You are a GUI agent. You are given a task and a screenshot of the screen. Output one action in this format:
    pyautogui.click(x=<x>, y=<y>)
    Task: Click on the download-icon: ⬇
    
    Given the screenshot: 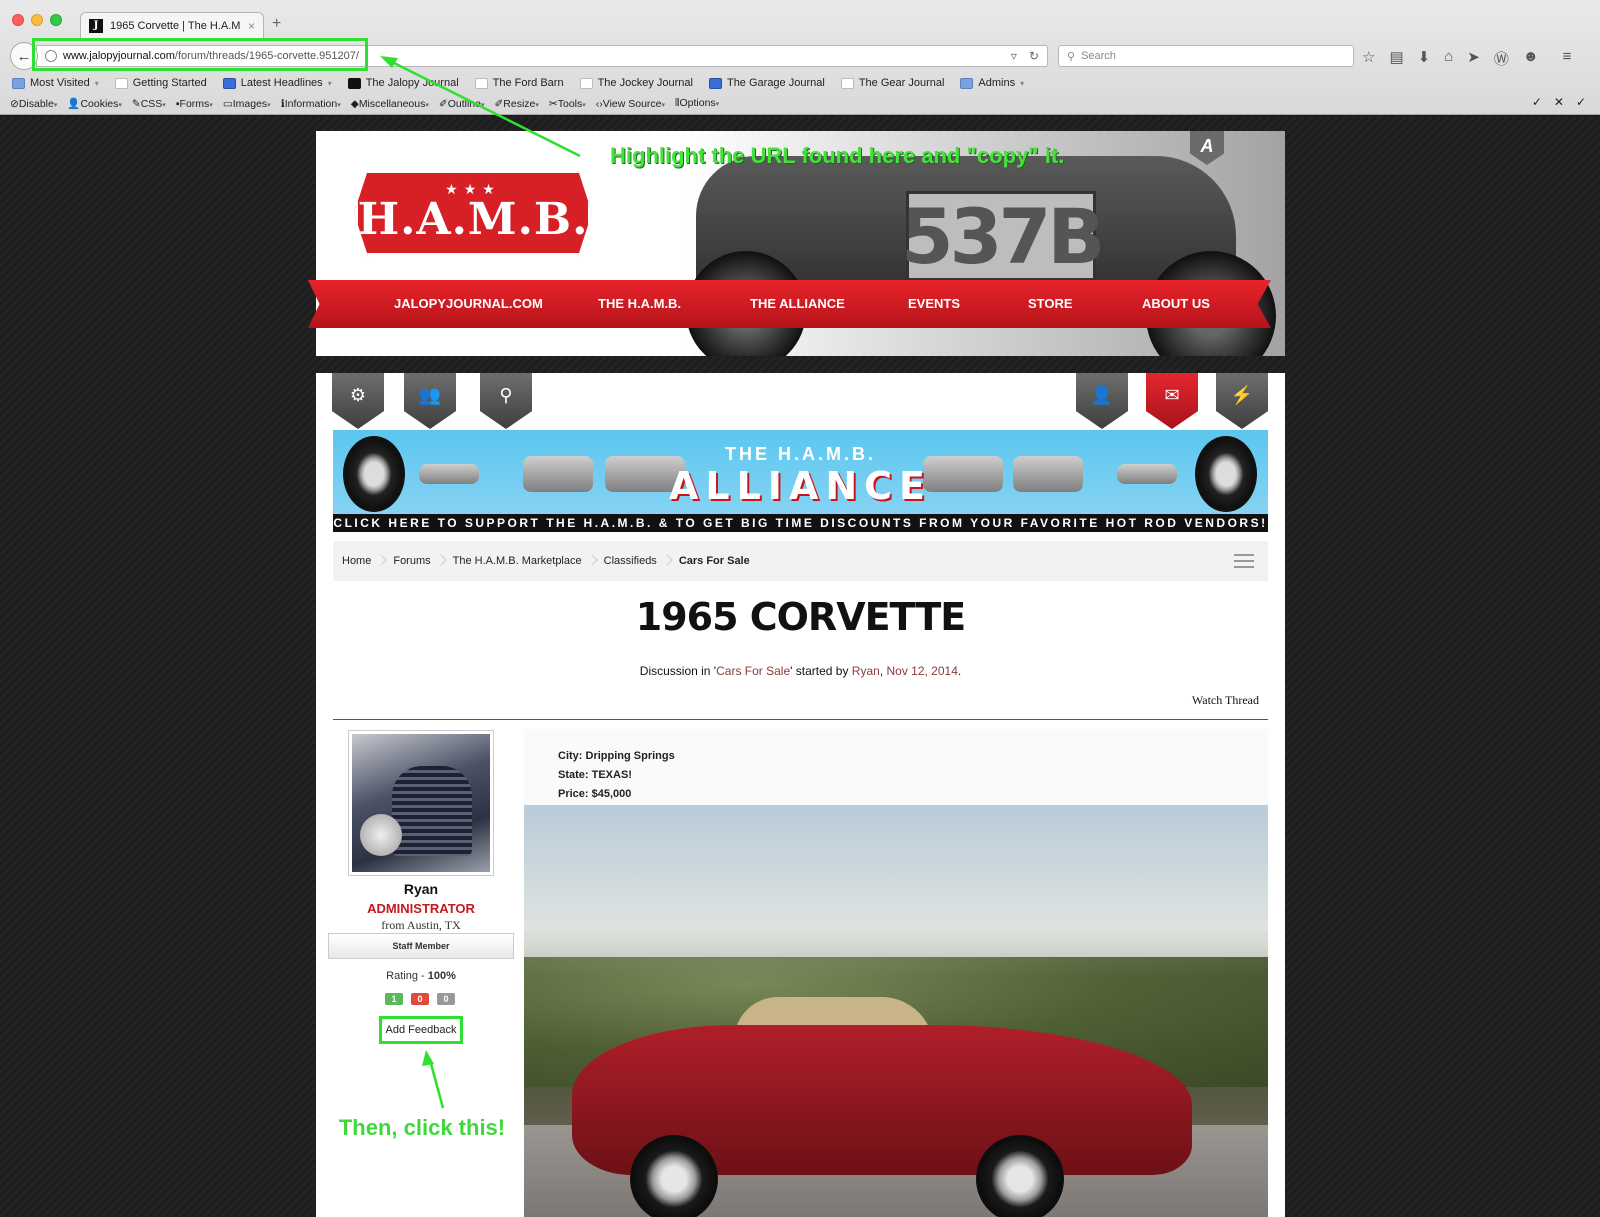 What is the action you would take?
    pyautogui.click(x=1424, y=58)
    